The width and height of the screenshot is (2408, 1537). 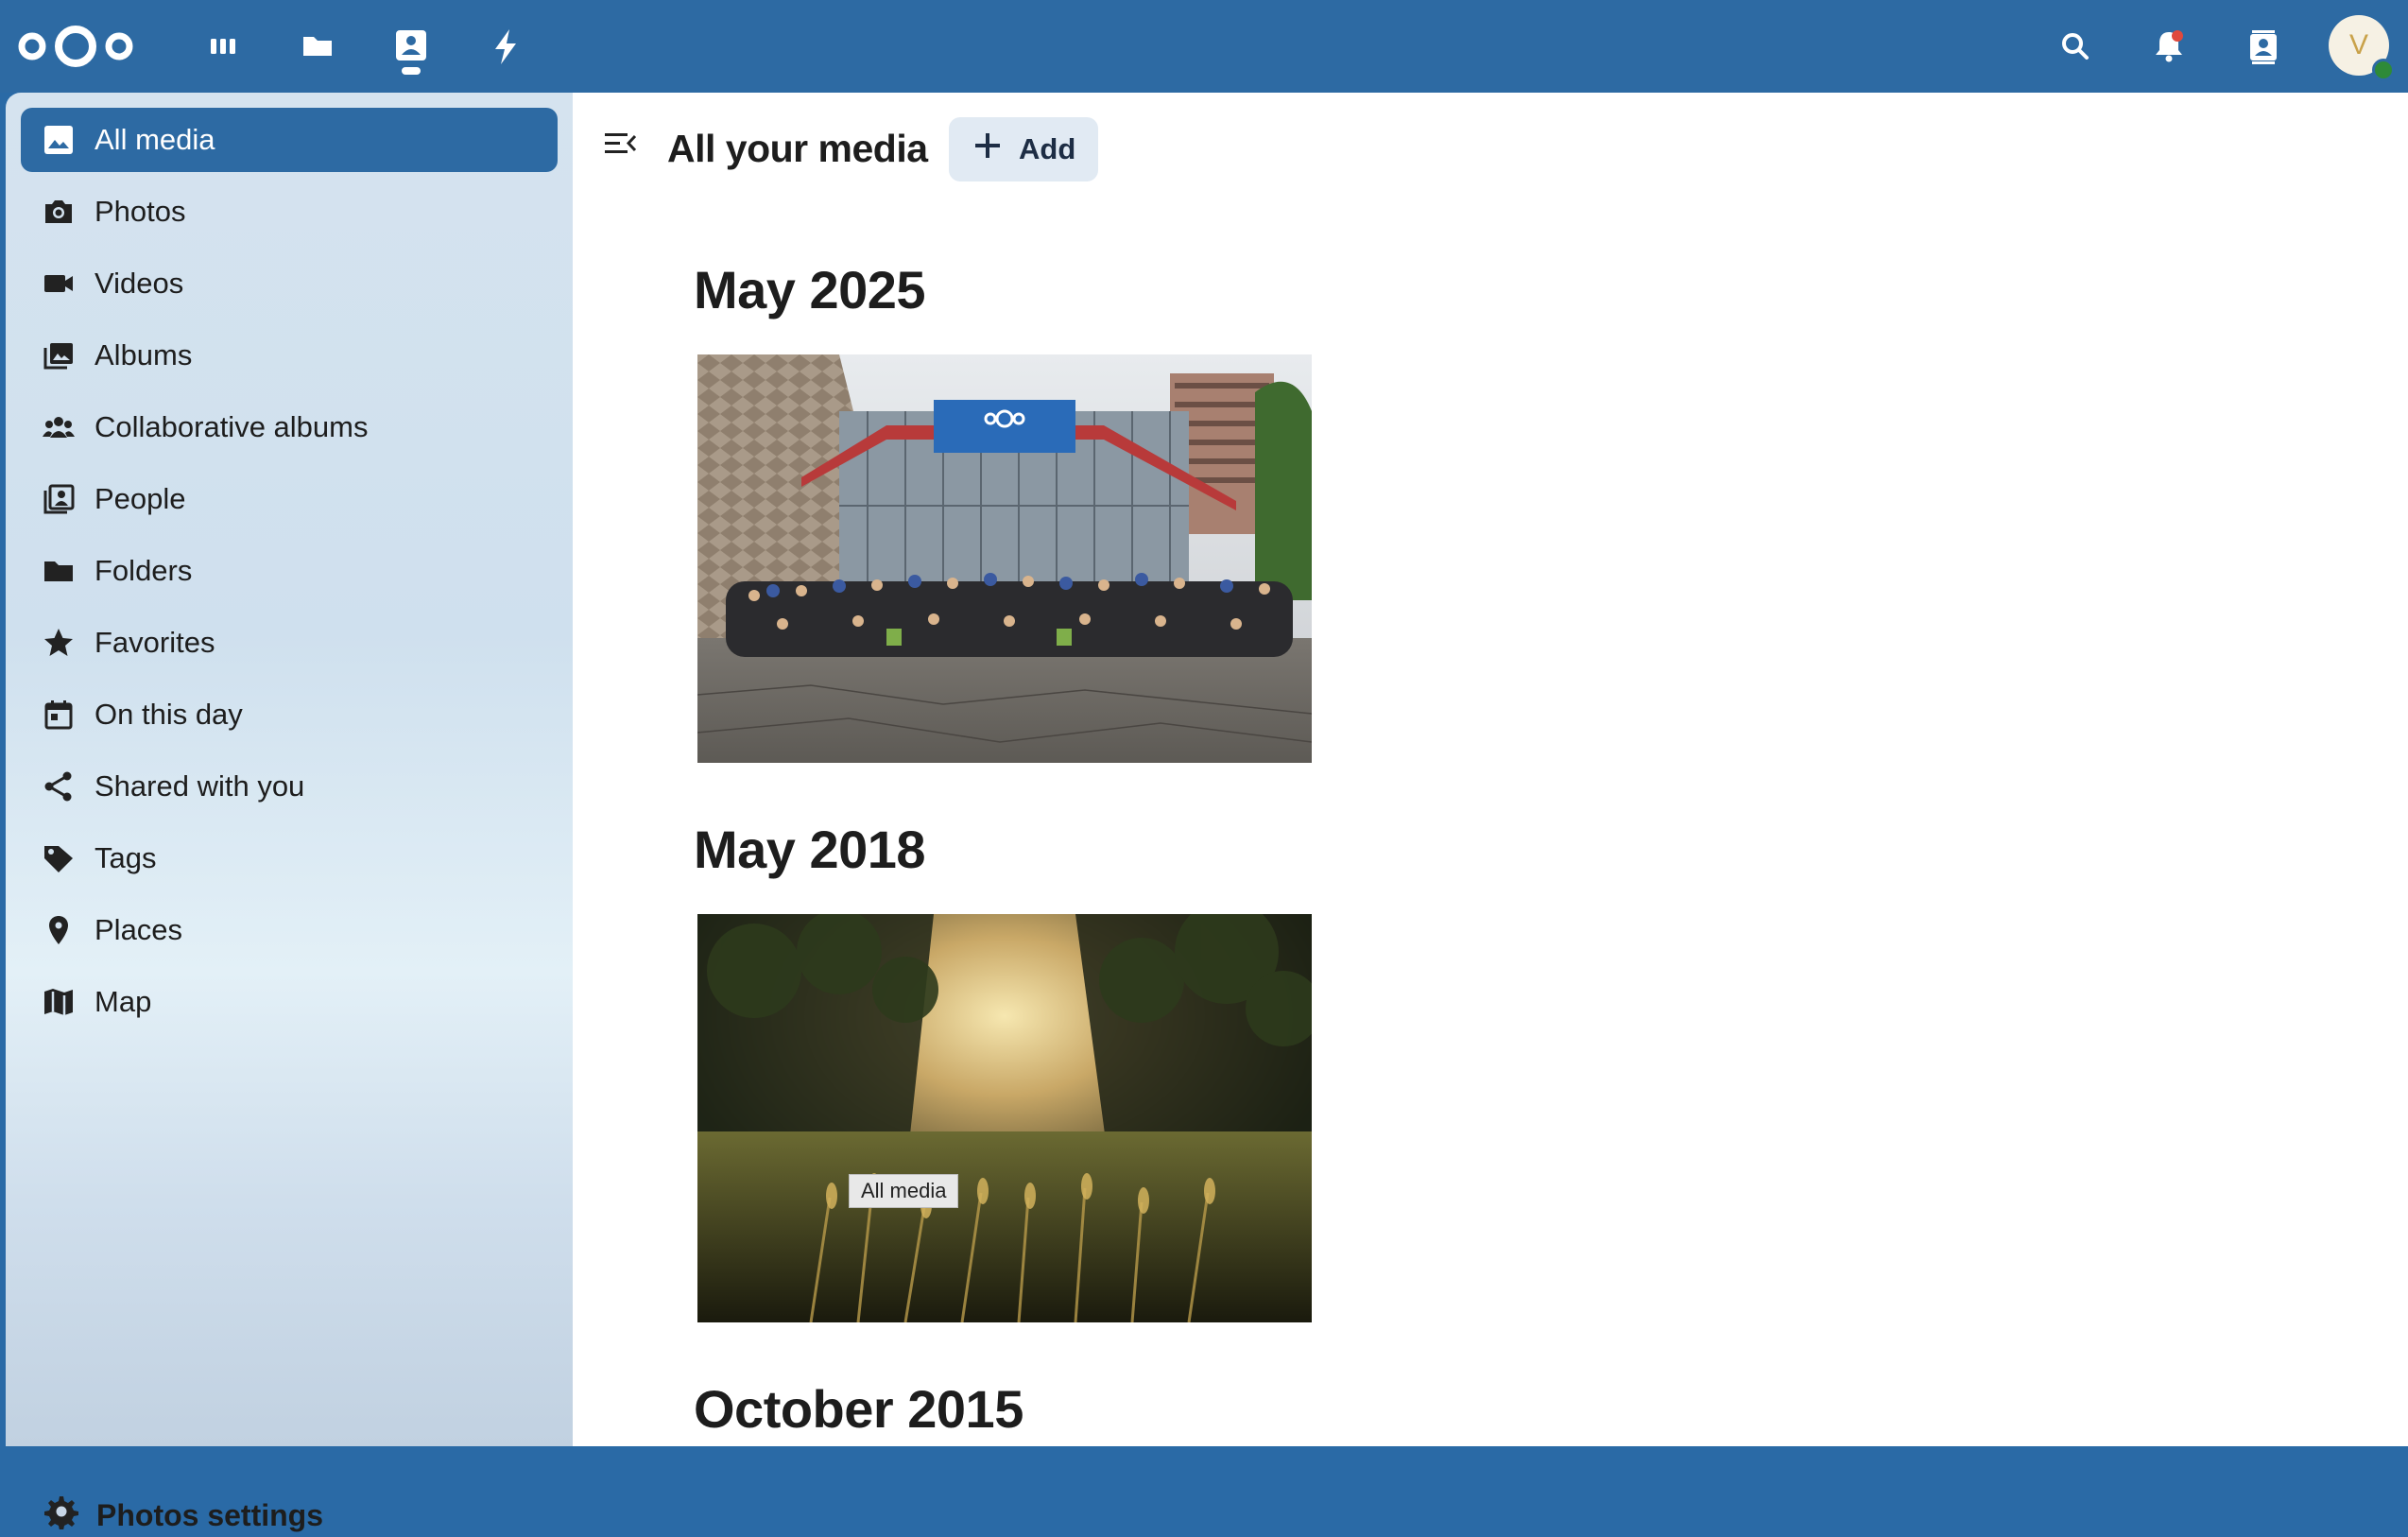 I want to click on add-button: Add, so click(x=1024, y=149).